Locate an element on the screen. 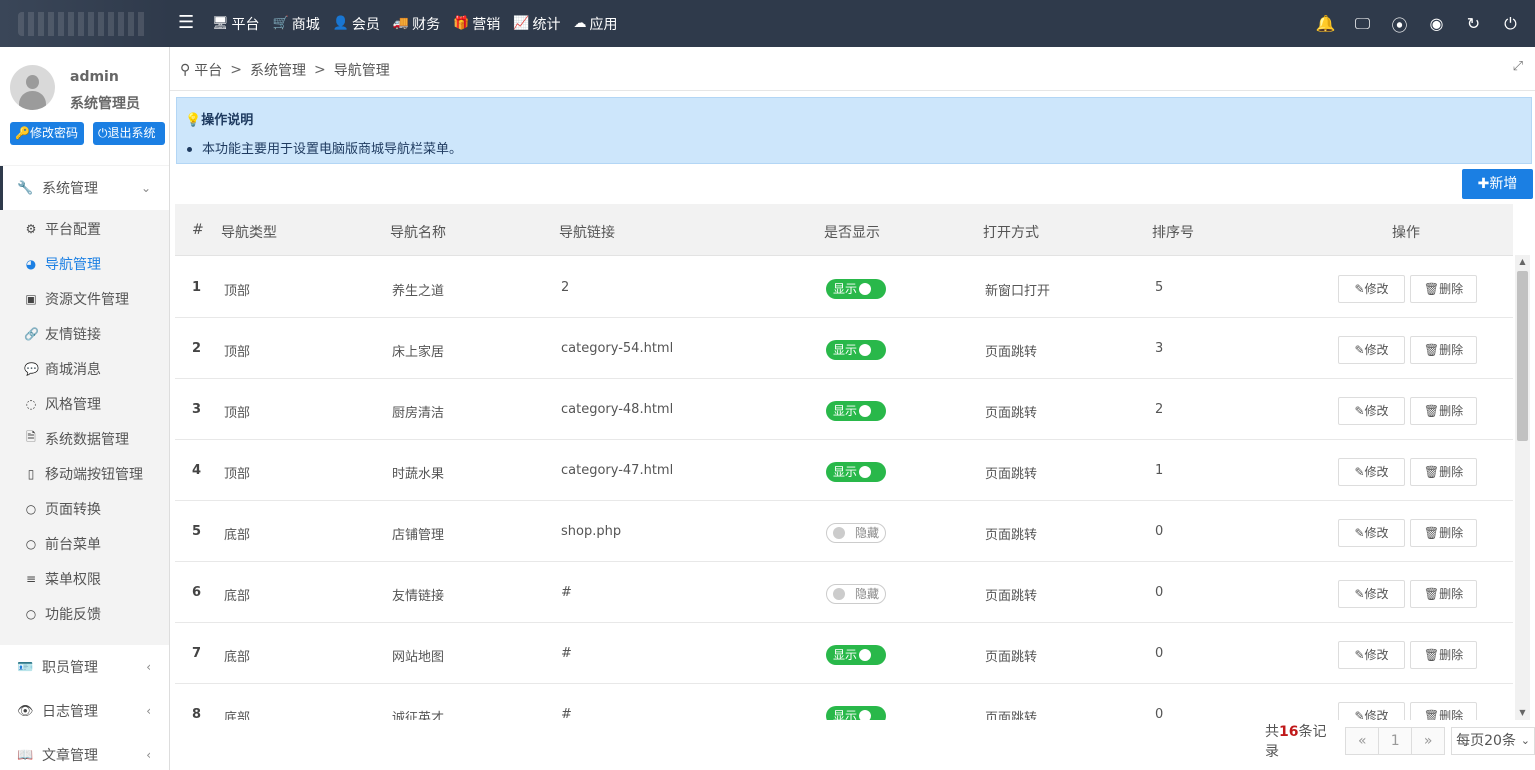 This screenshot has height=770, width=1535. fullscreen-icon: ⤢ is located at coordinates (1518, 66).